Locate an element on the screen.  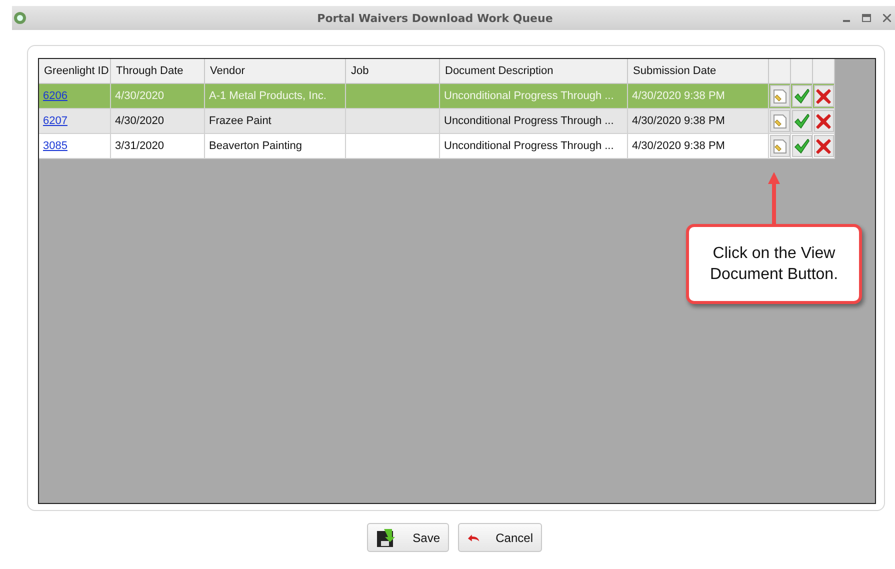
column-header: Through Date is located at coordinates (158, 71).